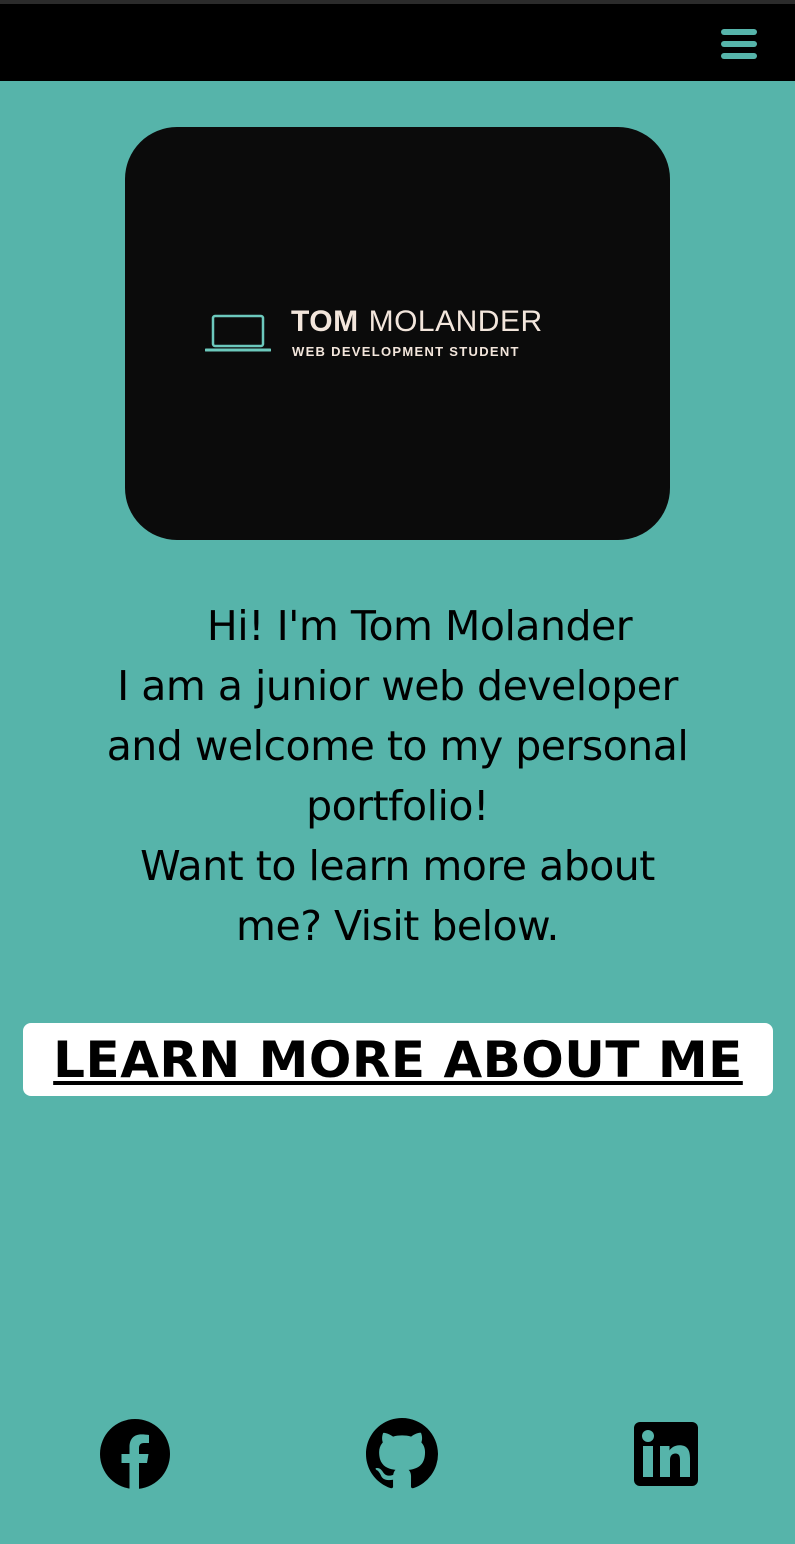 The width and height of the screenshot is (795, 1544). Describe the element at coordinates (397, 746) in the screenshot. I see `intro-line-3: and welcome to my personal` at that location.